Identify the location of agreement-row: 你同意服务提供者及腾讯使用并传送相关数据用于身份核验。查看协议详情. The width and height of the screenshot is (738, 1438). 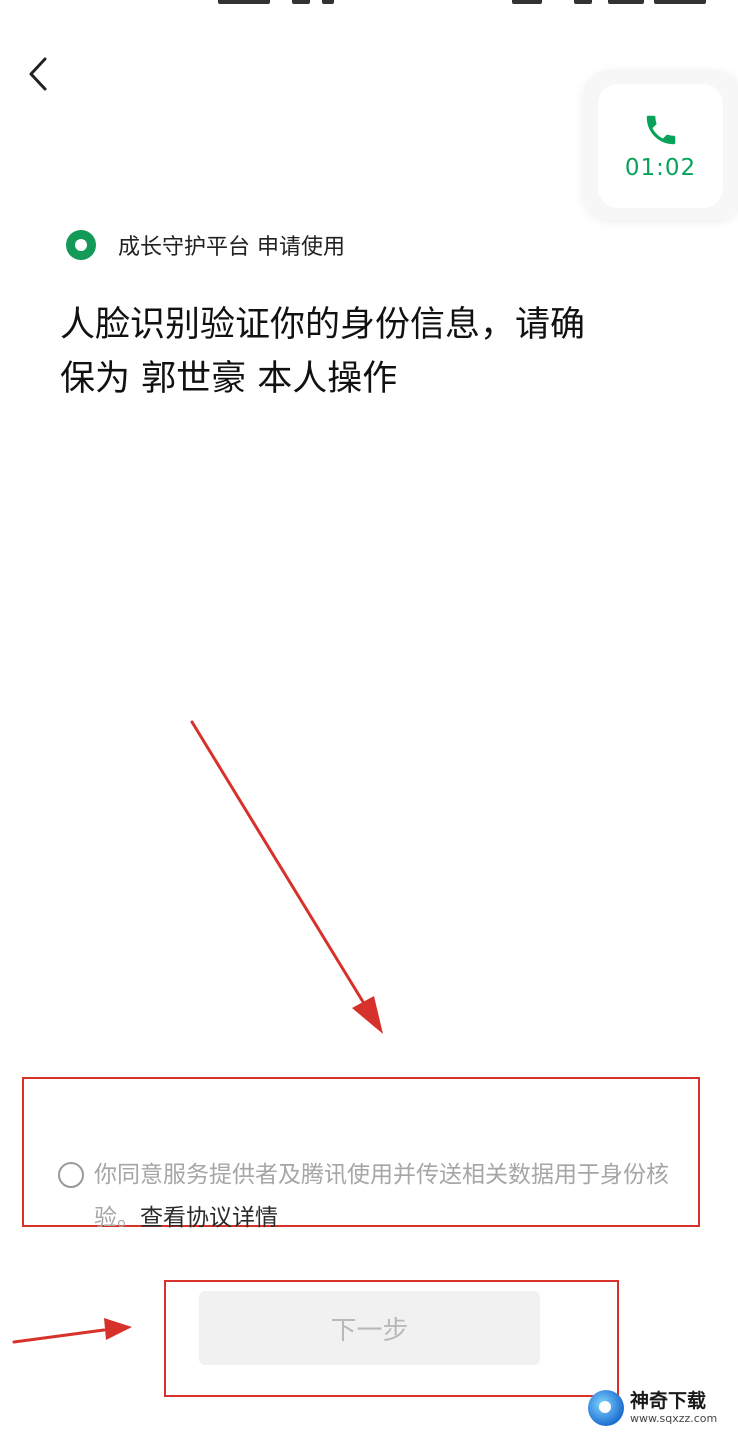
(368, 1197).